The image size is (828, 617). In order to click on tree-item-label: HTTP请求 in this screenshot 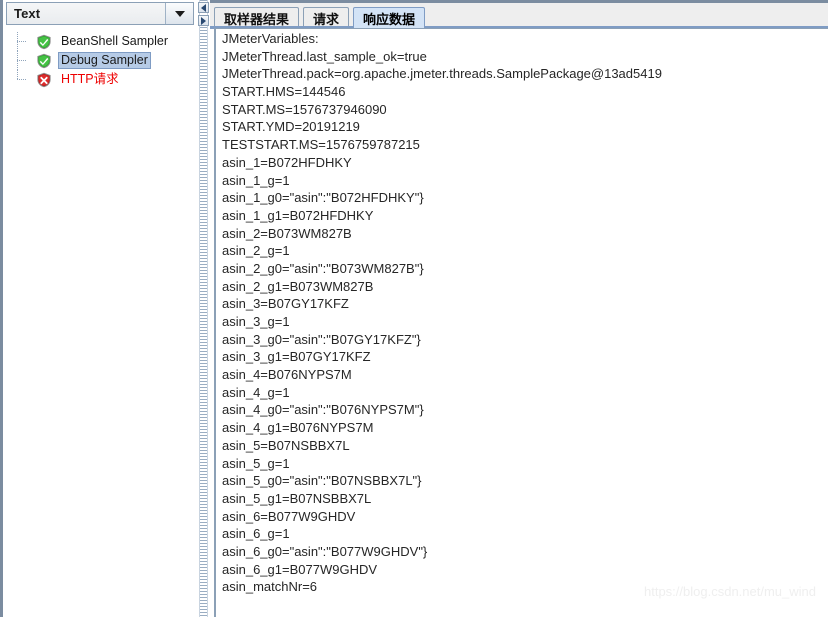, I will do `click(90, 79)`.